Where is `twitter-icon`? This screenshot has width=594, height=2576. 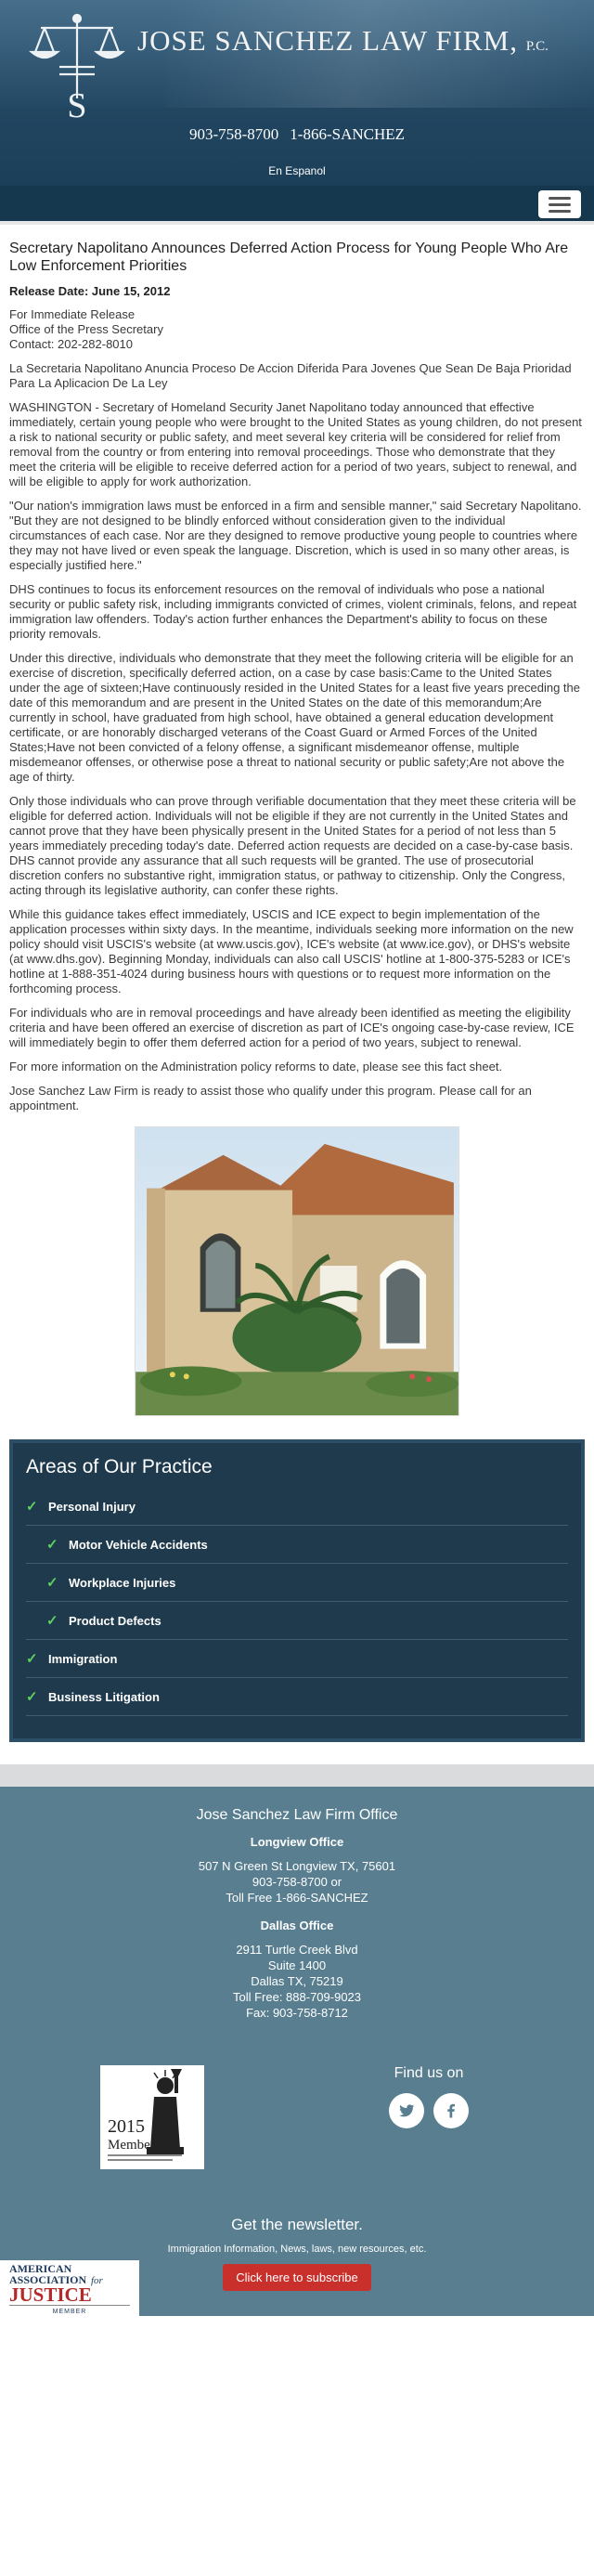 twitter-icon is located at coordinates (406, 2110).